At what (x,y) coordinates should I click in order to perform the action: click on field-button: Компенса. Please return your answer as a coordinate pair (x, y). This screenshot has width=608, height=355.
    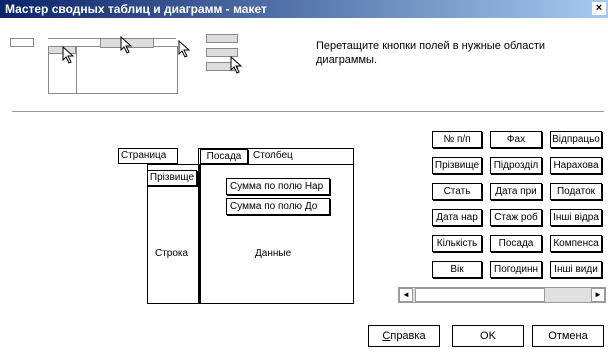
    Looking at the image, I should click on (576, 243).